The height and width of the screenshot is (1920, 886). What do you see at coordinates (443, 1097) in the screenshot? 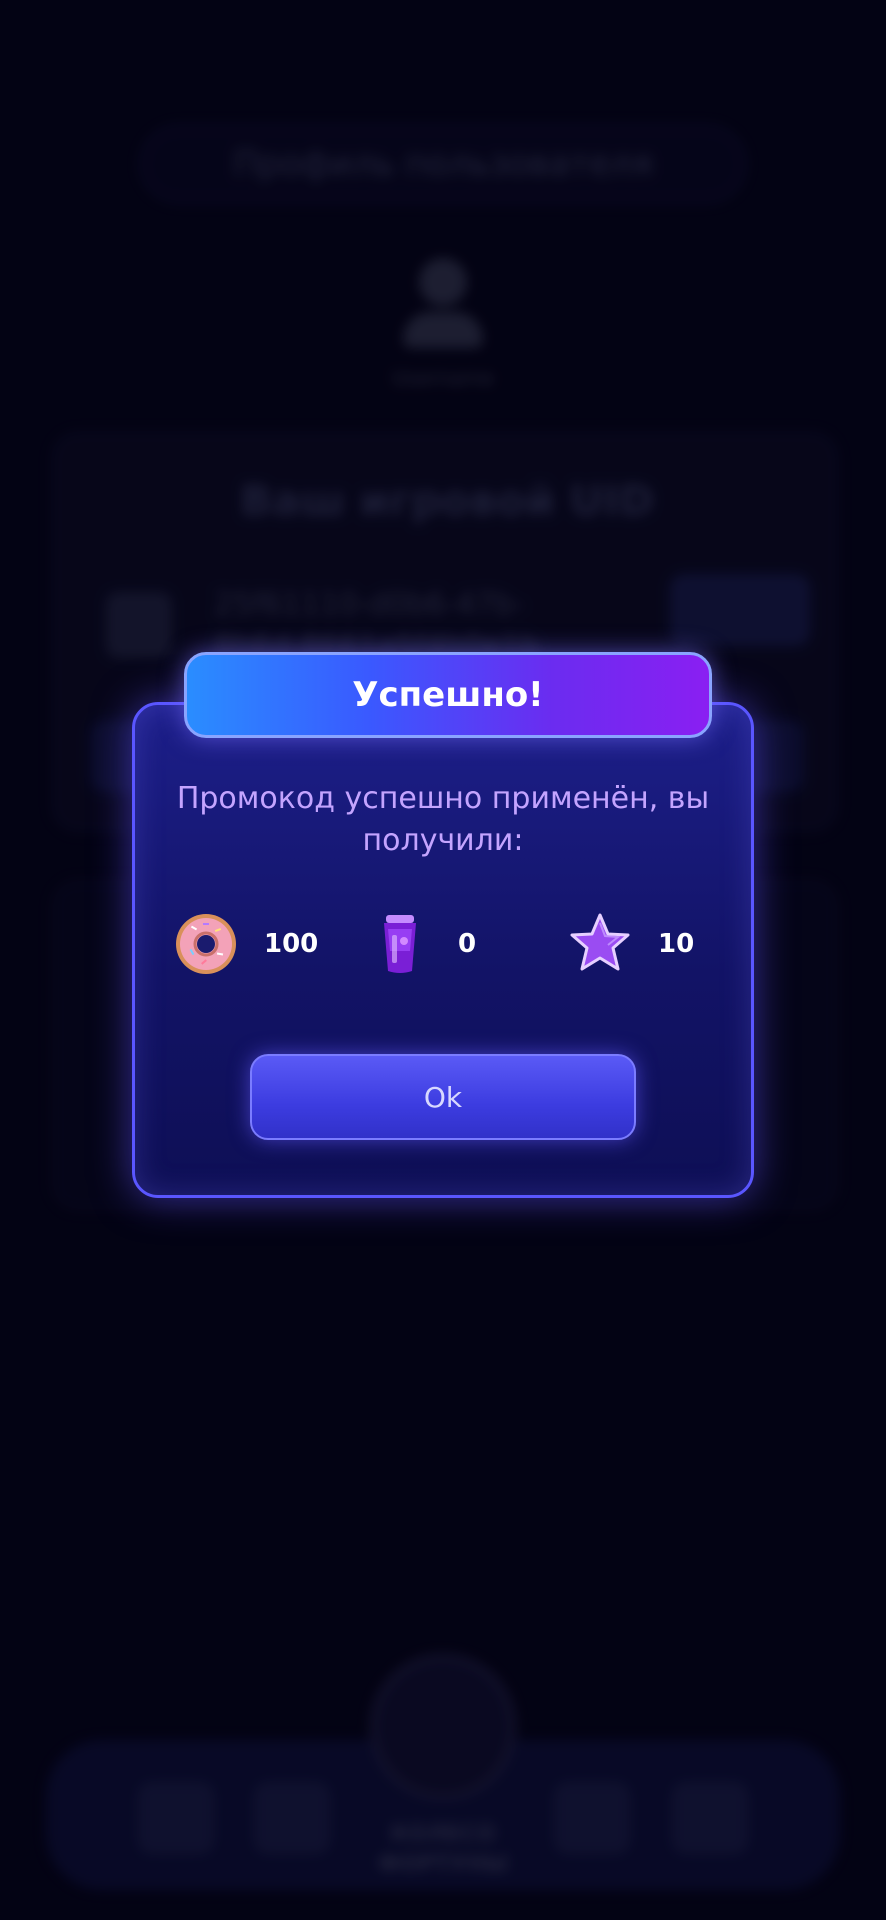
I see `ok-button: Ok` at bounding box center [443, 1097].